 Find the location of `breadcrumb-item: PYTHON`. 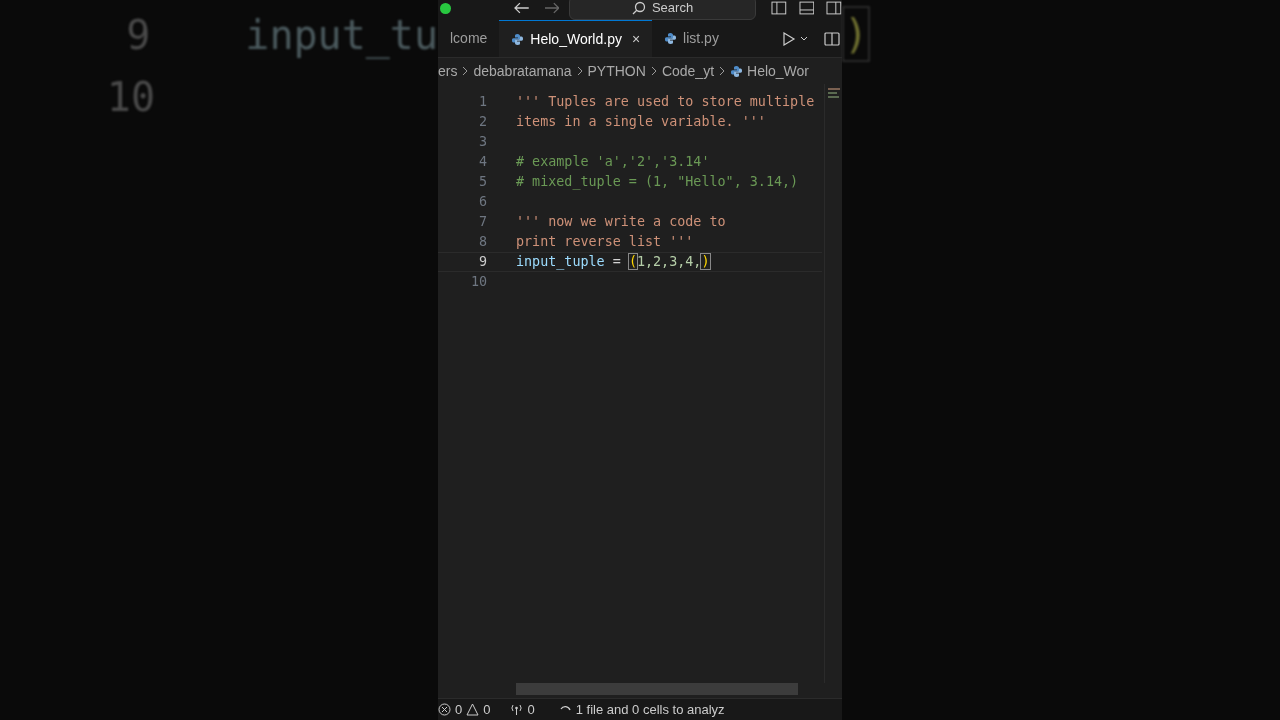

breadcrumb-item: PYTHON is located at coordinates (616, 71).